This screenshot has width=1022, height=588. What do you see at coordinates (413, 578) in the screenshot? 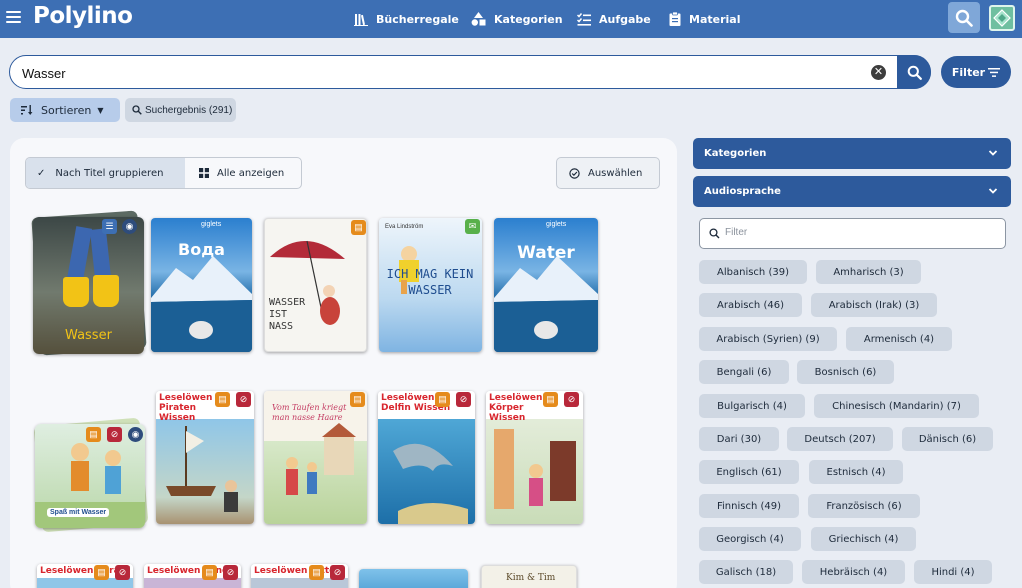
I see `book-cover` at bounding box center [413, 578].